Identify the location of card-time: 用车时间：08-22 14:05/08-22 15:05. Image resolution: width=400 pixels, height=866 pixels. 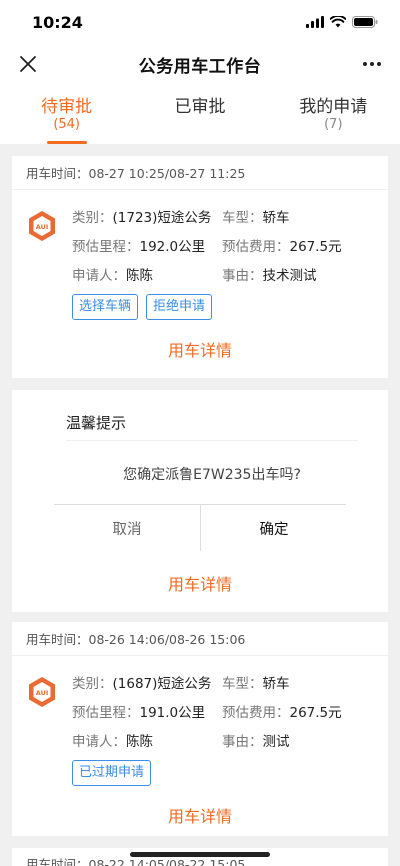
(136, 861).